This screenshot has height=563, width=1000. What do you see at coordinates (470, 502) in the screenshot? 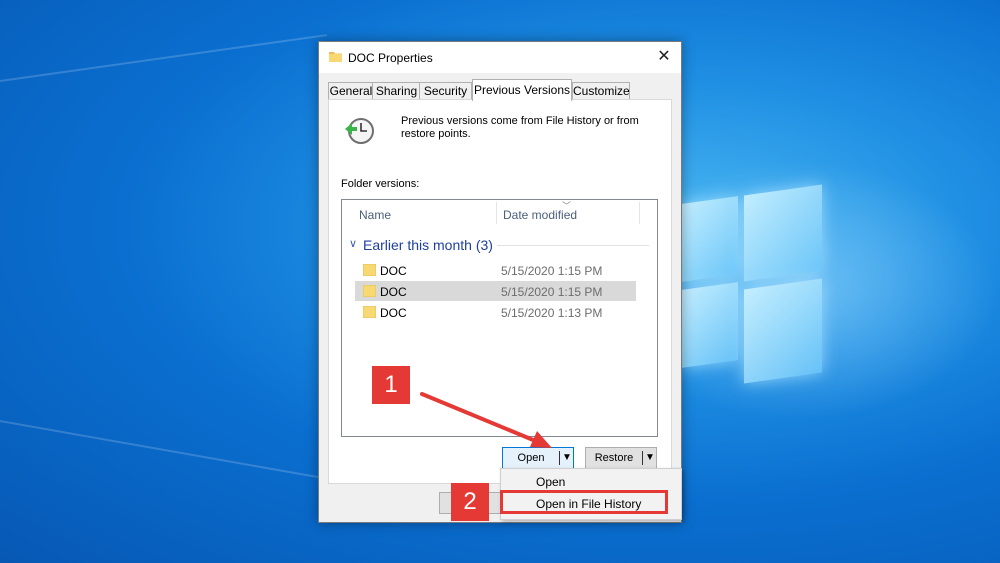
I see `step-2-badge: 2` at bounding box center [470, 502].